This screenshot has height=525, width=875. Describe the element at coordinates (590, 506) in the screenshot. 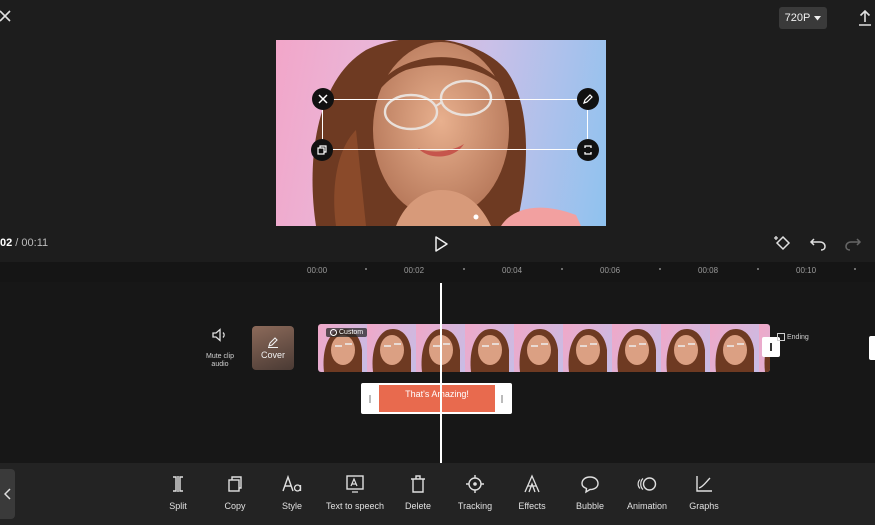

I see `tool-label: Bubble` at that location.